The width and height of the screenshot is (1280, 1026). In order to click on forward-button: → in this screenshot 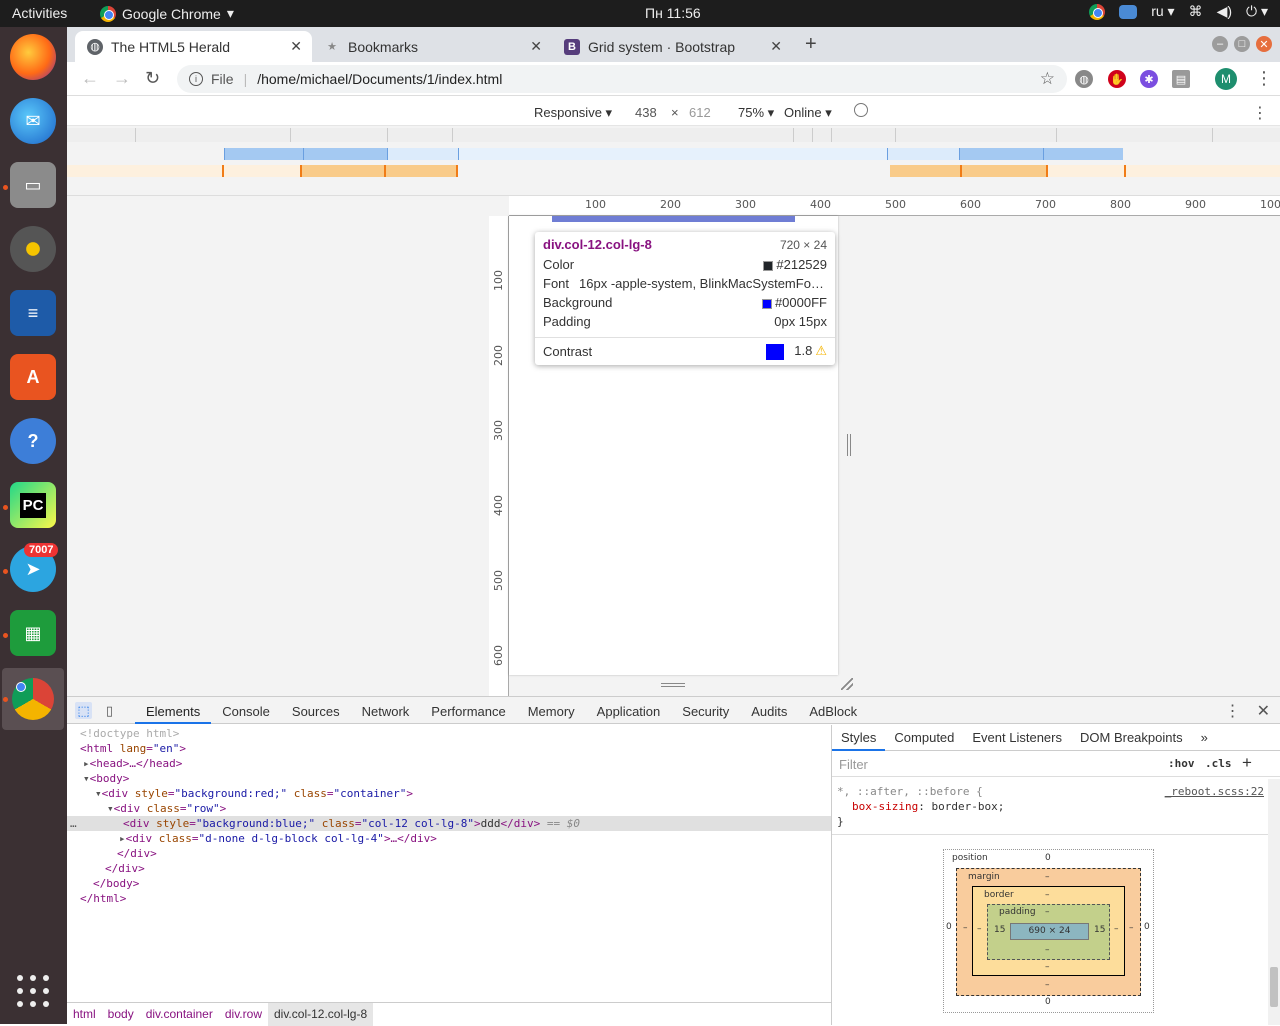, I will do `click(122, 78)`.